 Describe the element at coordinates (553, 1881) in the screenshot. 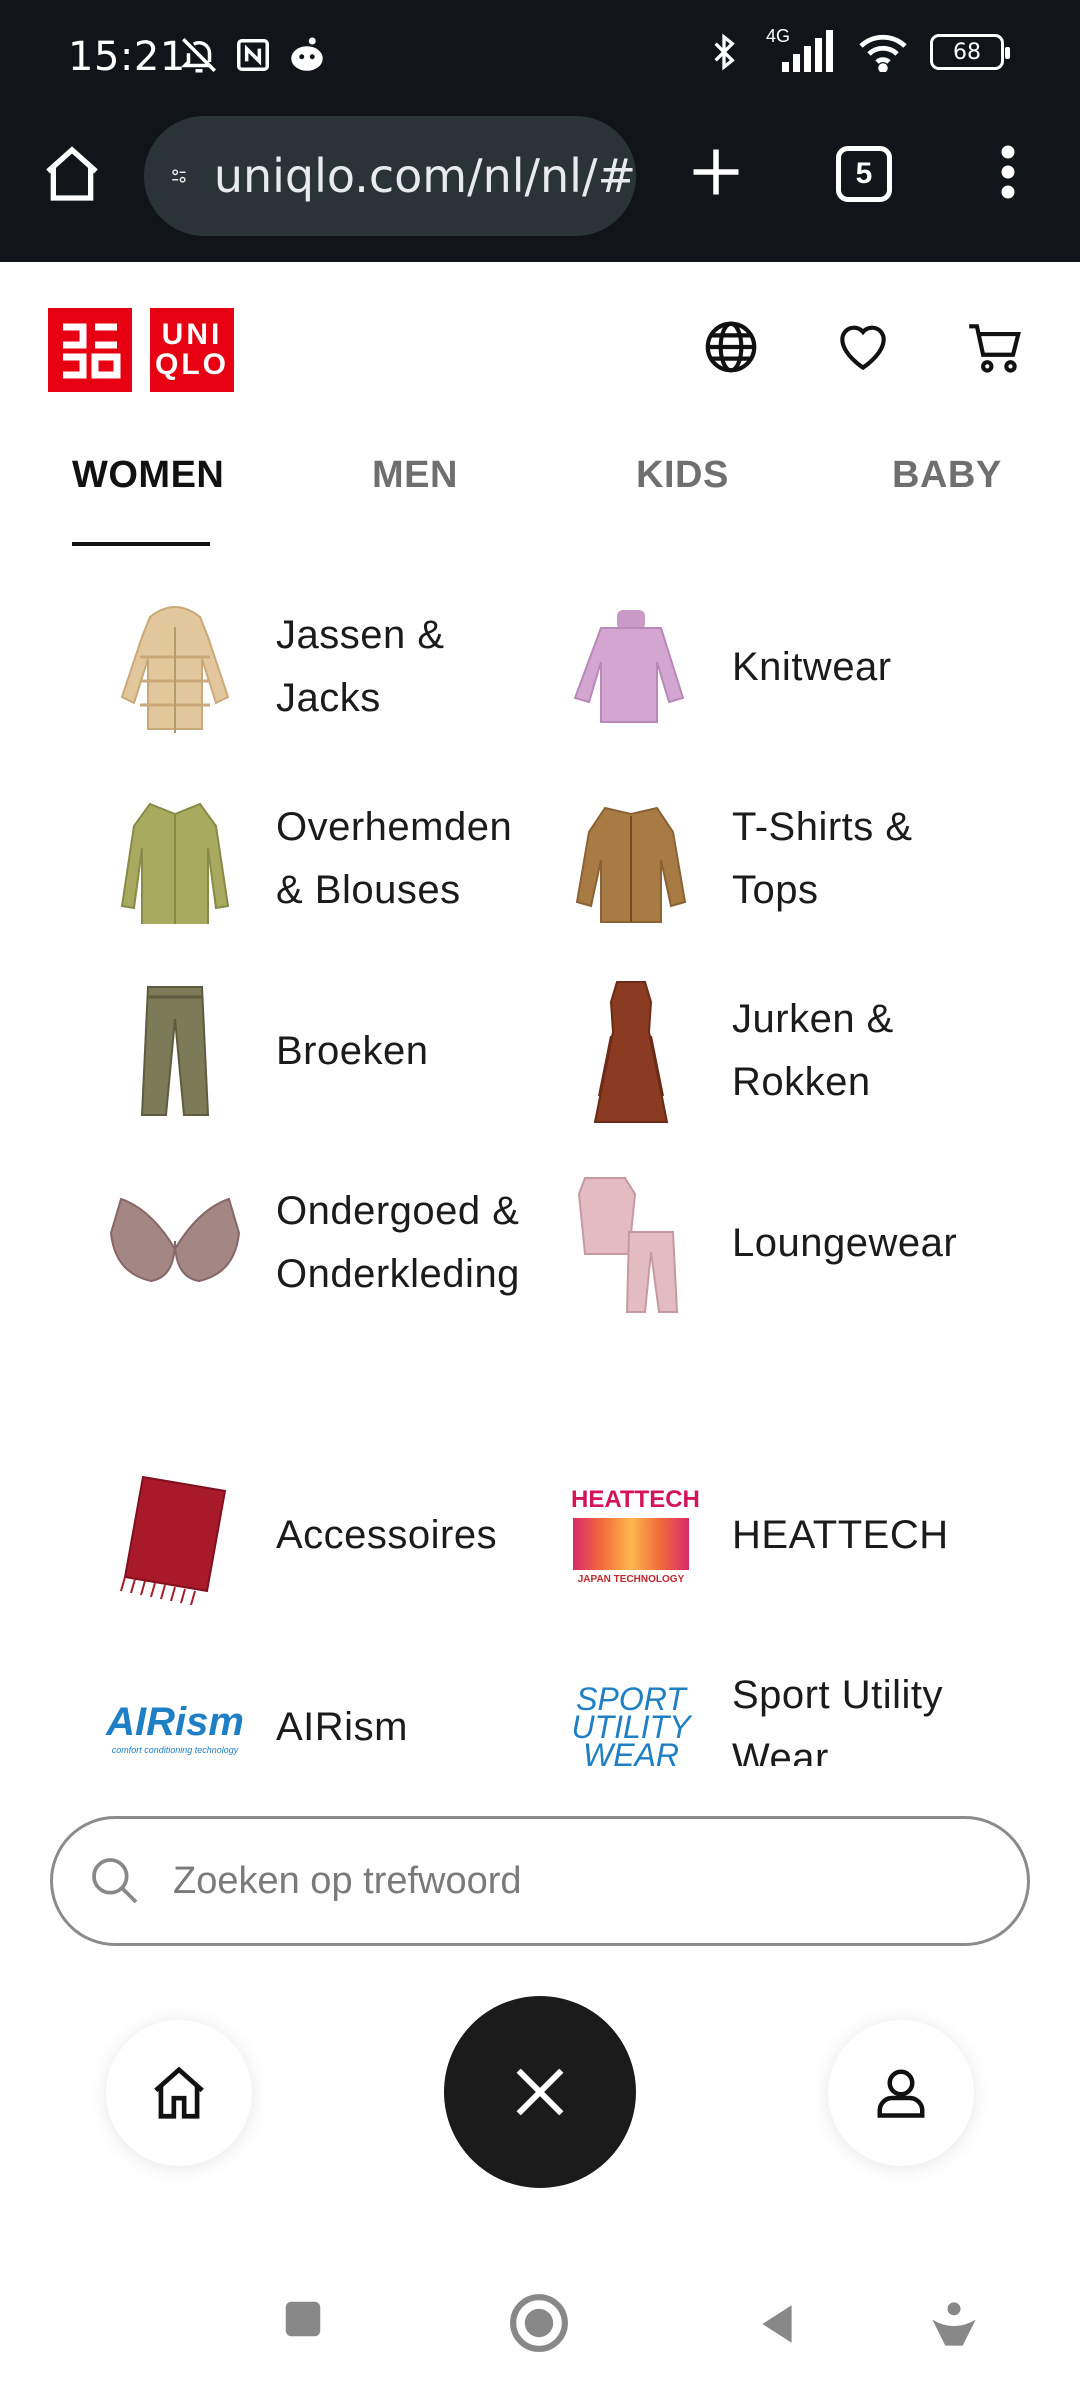

I see `search-input` at that location.